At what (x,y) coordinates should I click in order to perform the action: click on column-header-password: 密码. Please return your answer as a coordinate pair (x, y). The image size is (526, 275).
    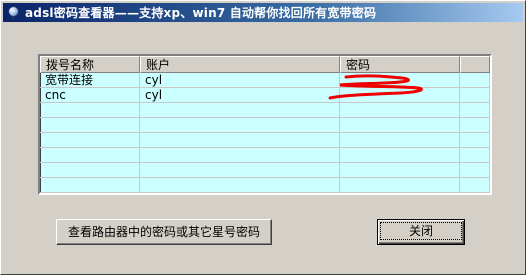
    Looking at the image, I should click on (400, 64).